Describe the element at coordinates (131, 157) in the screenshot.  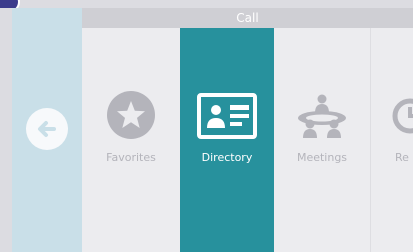
I see `menu-item-label: Favorites` at that location.